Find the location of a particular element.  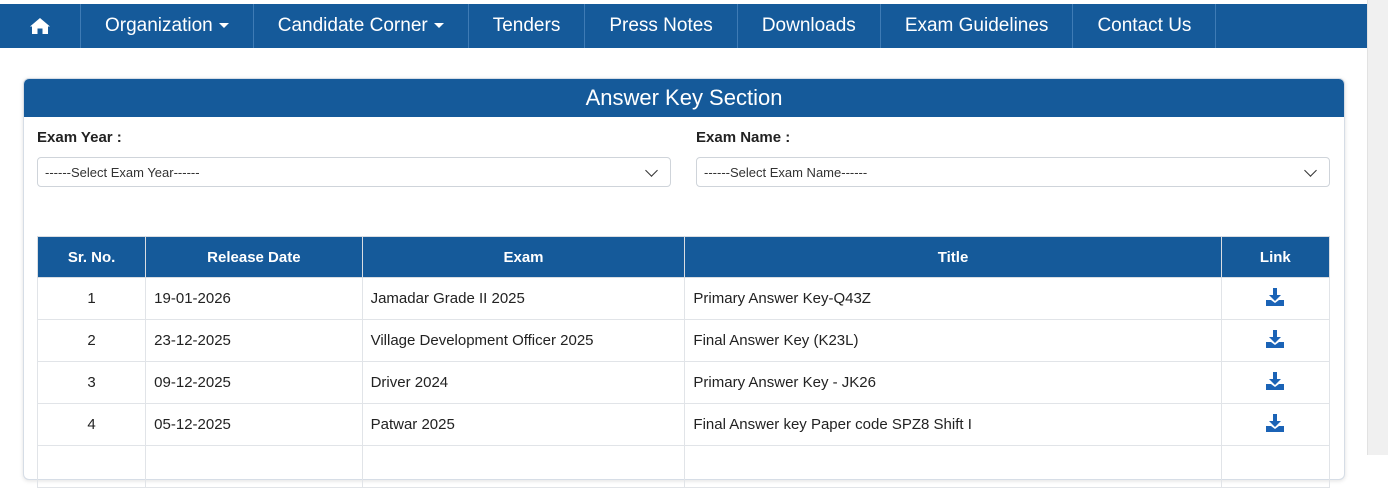

nav-contact-us: Contact Us is located at coordinates (1145, 26).